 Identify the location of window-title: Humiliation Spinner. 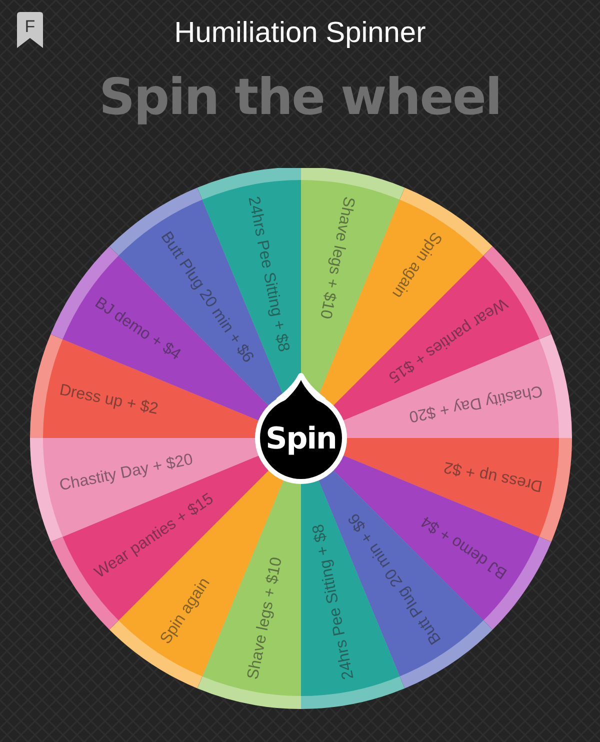
(300, 33).